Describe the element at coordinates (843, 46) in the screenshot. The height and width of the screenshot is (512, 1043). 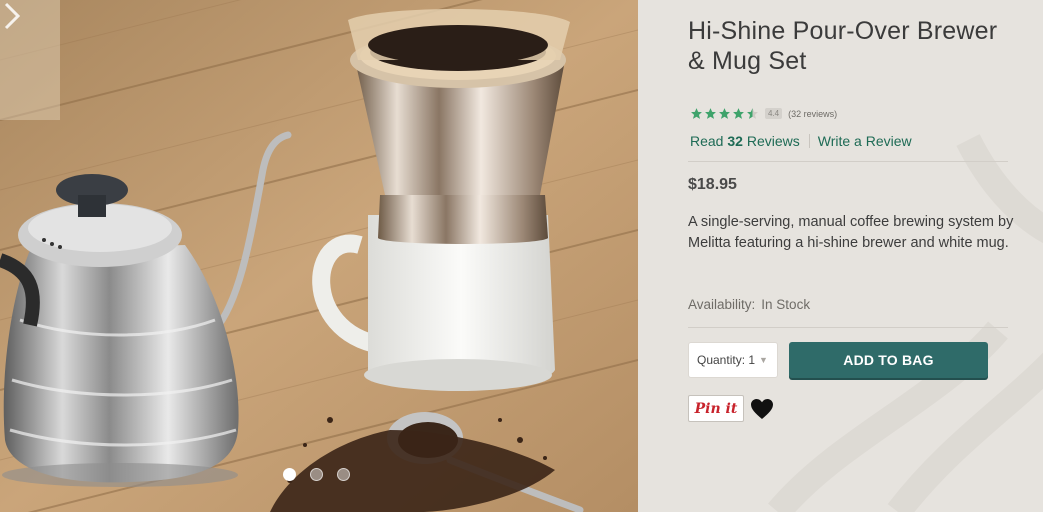
I see `product-title: Hi-Shine Pour-Over Brewer & Mug Set` at that location.